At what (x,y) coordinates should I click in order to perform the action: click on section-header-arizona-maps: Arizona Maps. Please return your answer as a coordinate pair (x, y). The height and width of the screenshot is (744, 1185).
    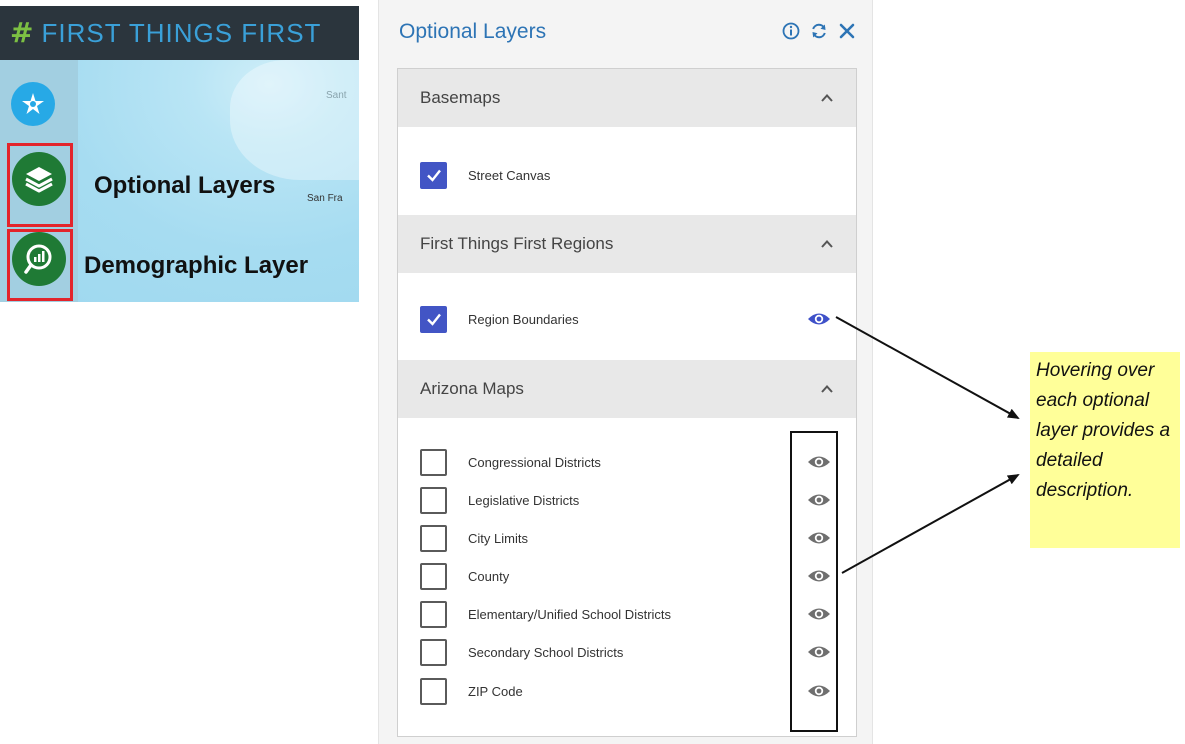
    Looking at the image, I should click on (627, 389).